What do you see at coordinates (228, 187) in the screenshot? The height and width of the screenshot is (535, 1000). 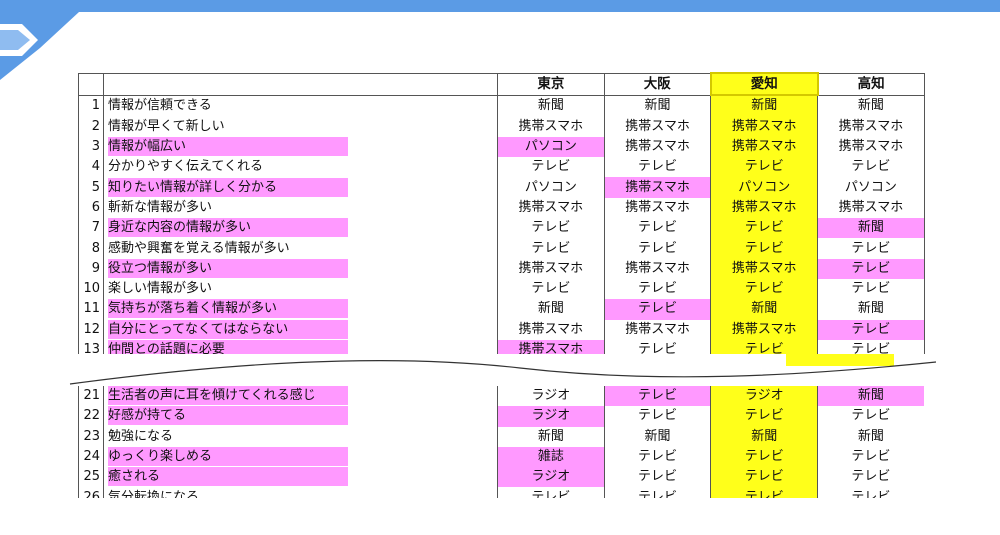 I see `question-text: 知りたい情報が詳しく分かる` at bounding box center [228, 187].